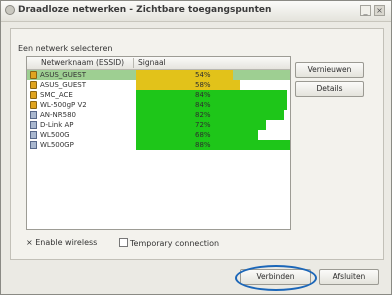  Describe the element at coordinates (203, 85) in the screenshot. I see `signal-percent: 58%` at that location.